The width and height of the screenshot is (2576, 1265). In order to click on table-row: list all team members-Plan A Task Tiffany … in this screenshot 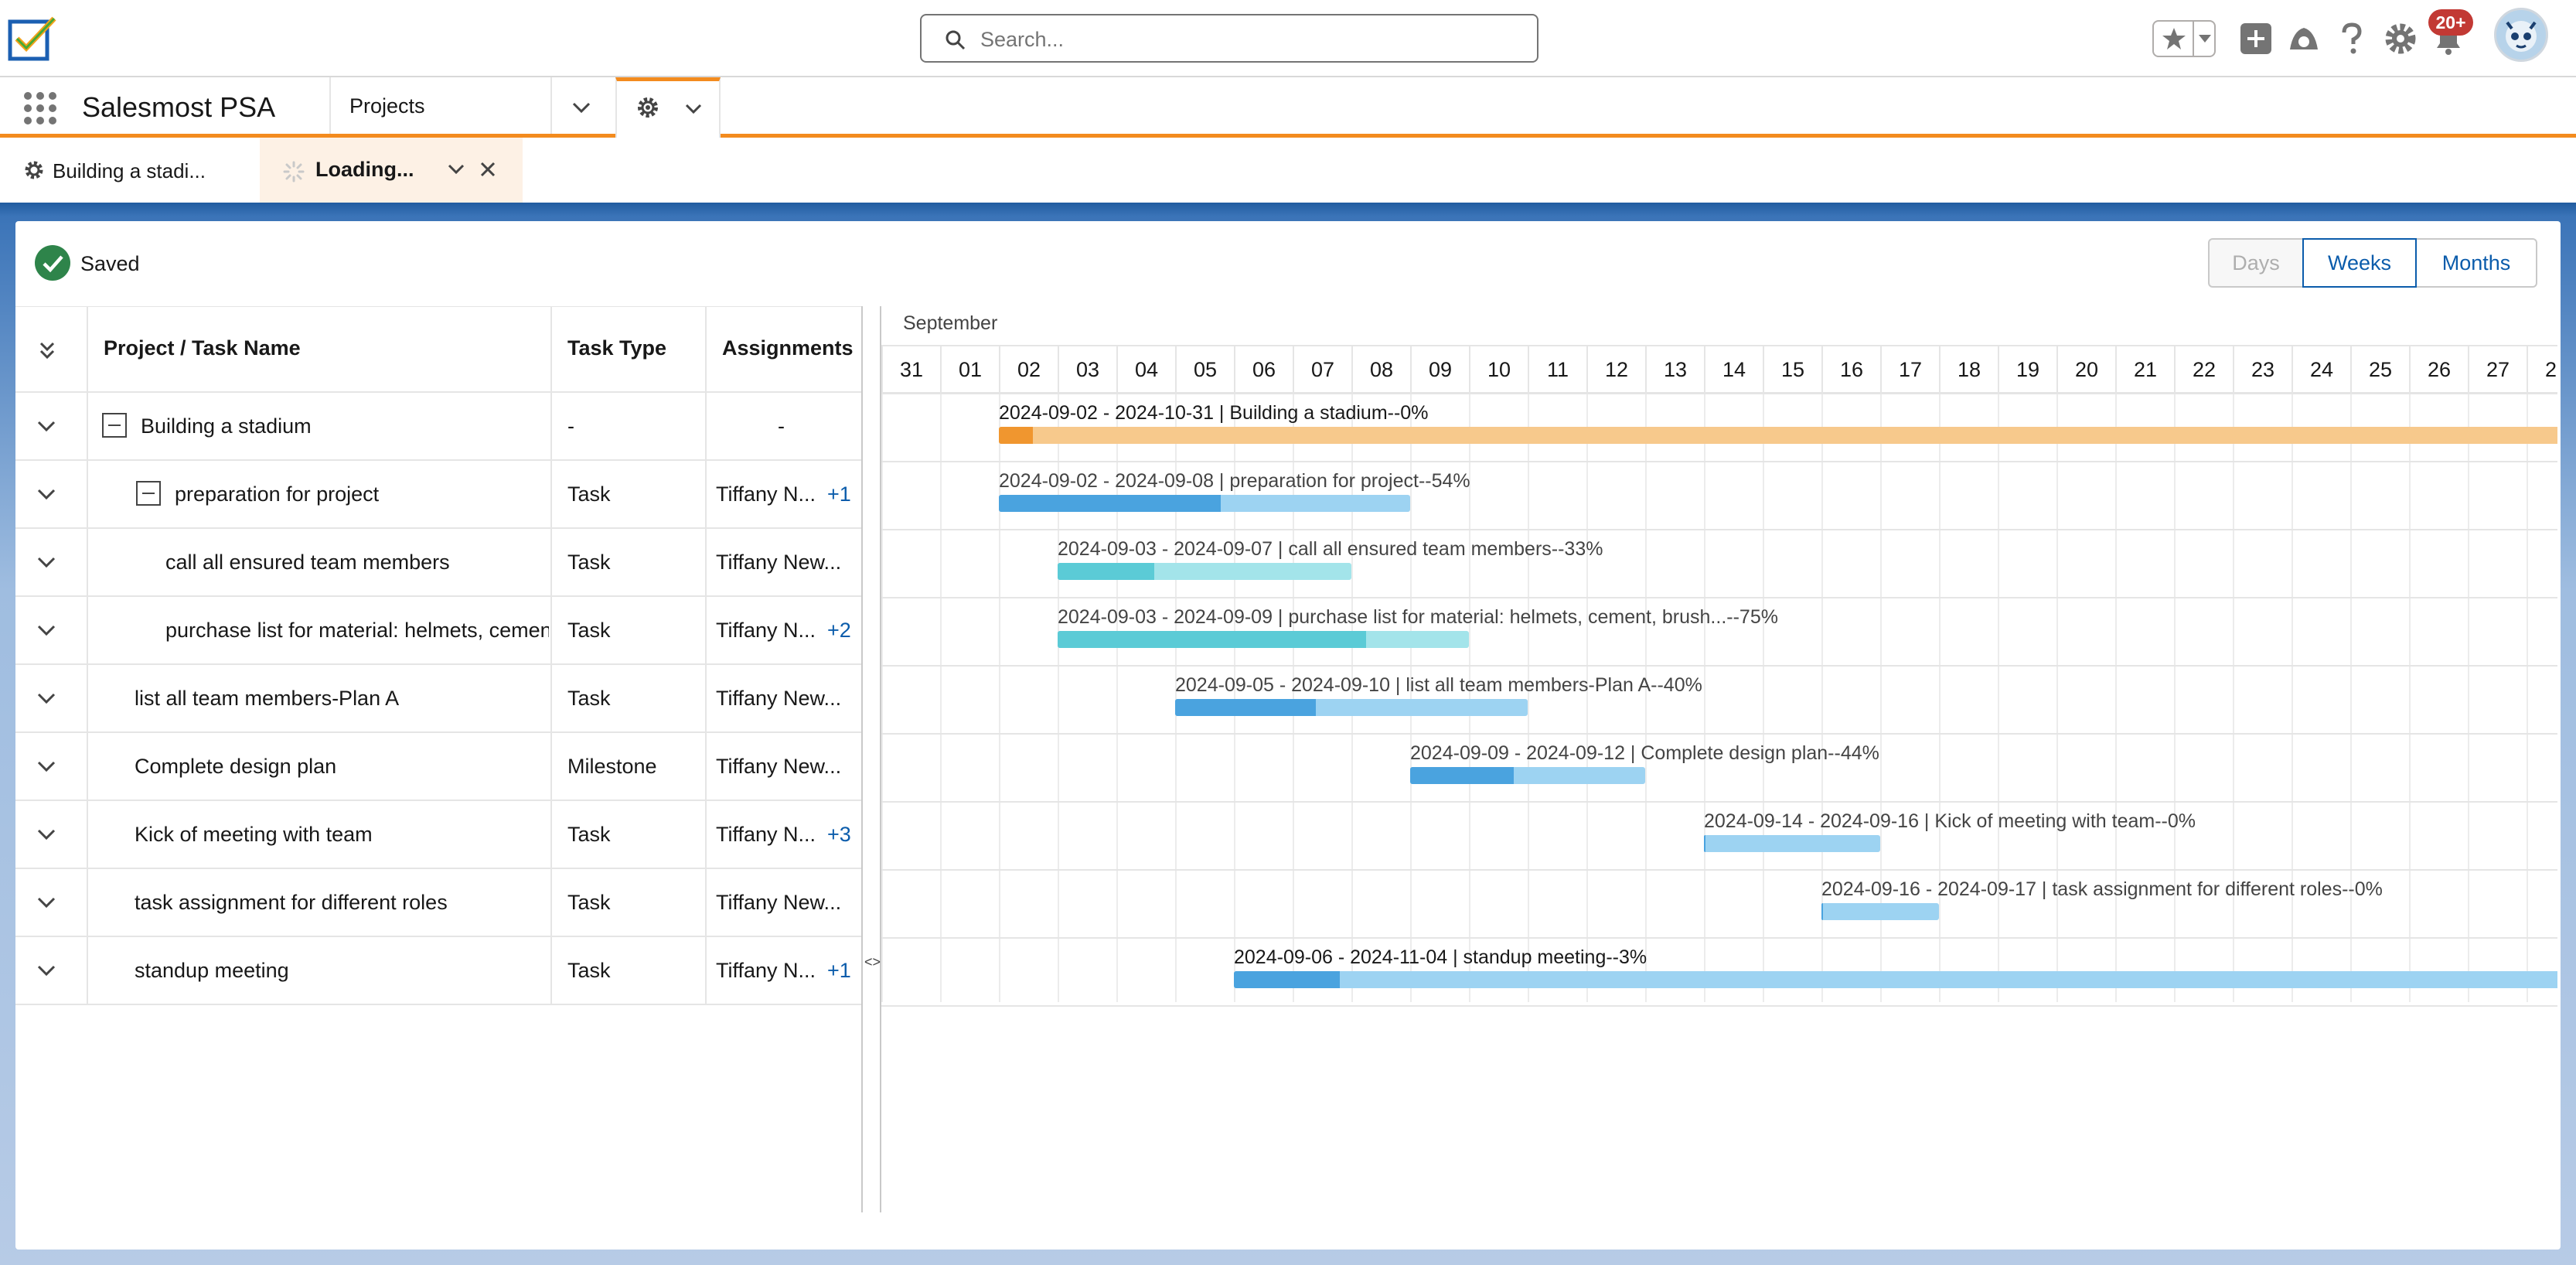, I will do `click(439, 699)`.